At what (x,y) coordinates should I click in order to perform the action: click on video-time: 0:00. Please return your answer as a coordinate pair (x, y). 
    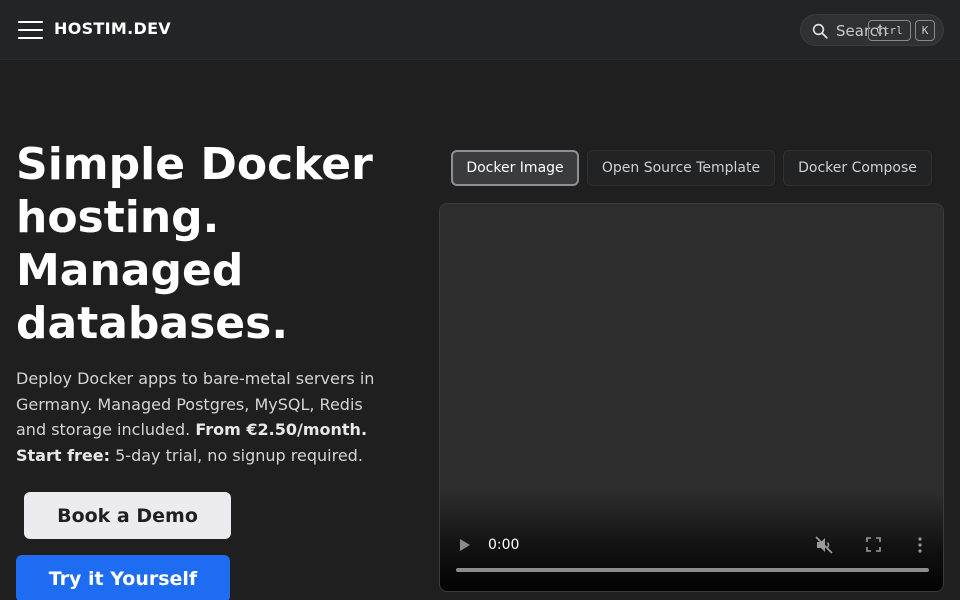
    Looking at the image, I should click on (504, 545).